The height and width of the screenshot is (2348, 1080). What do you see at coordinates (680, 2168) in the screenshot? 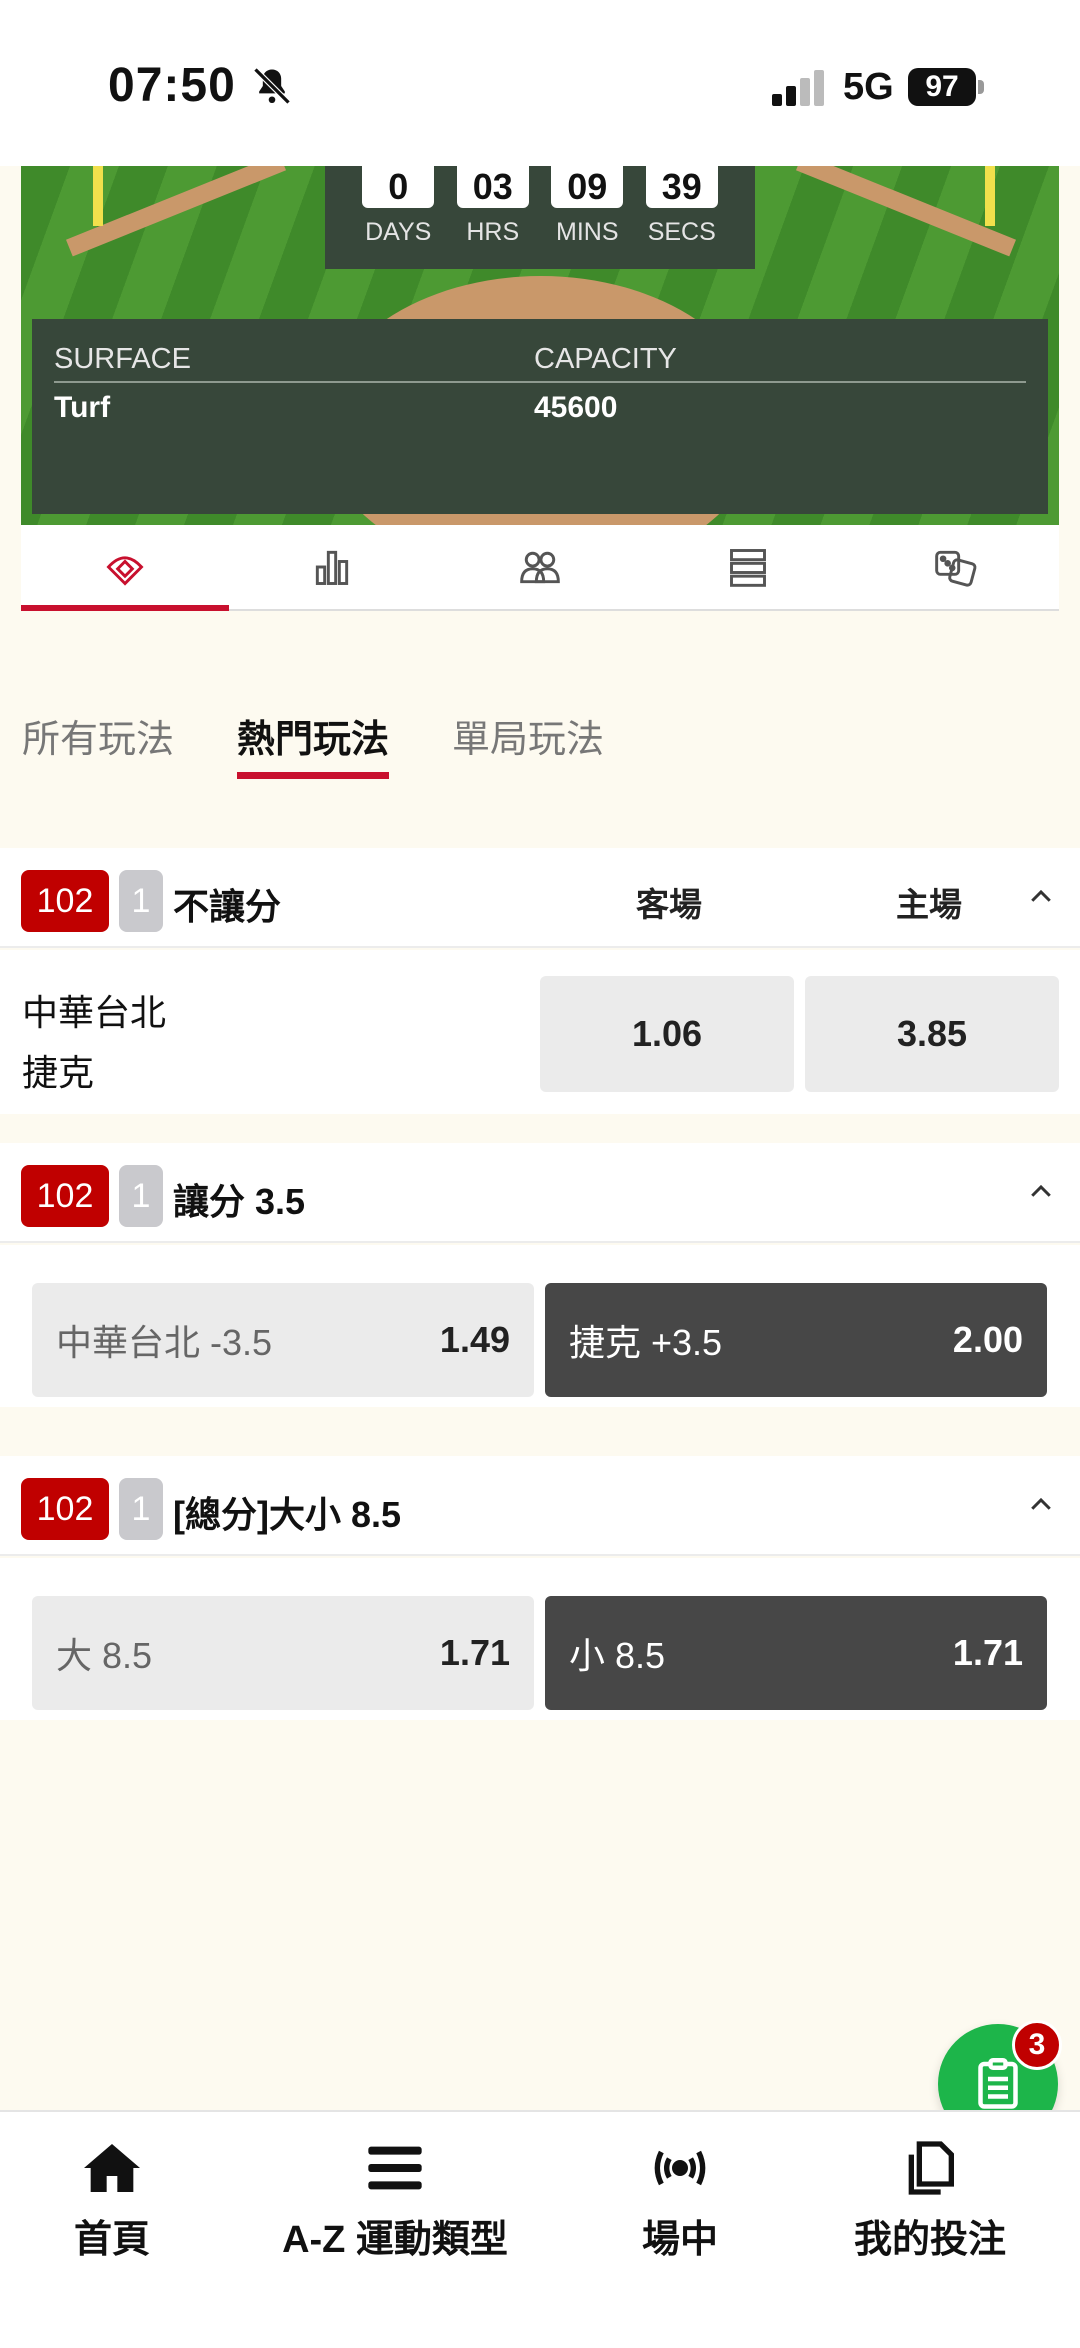
I see `live-broadcast-icon` at bounding box center [680, 2168].